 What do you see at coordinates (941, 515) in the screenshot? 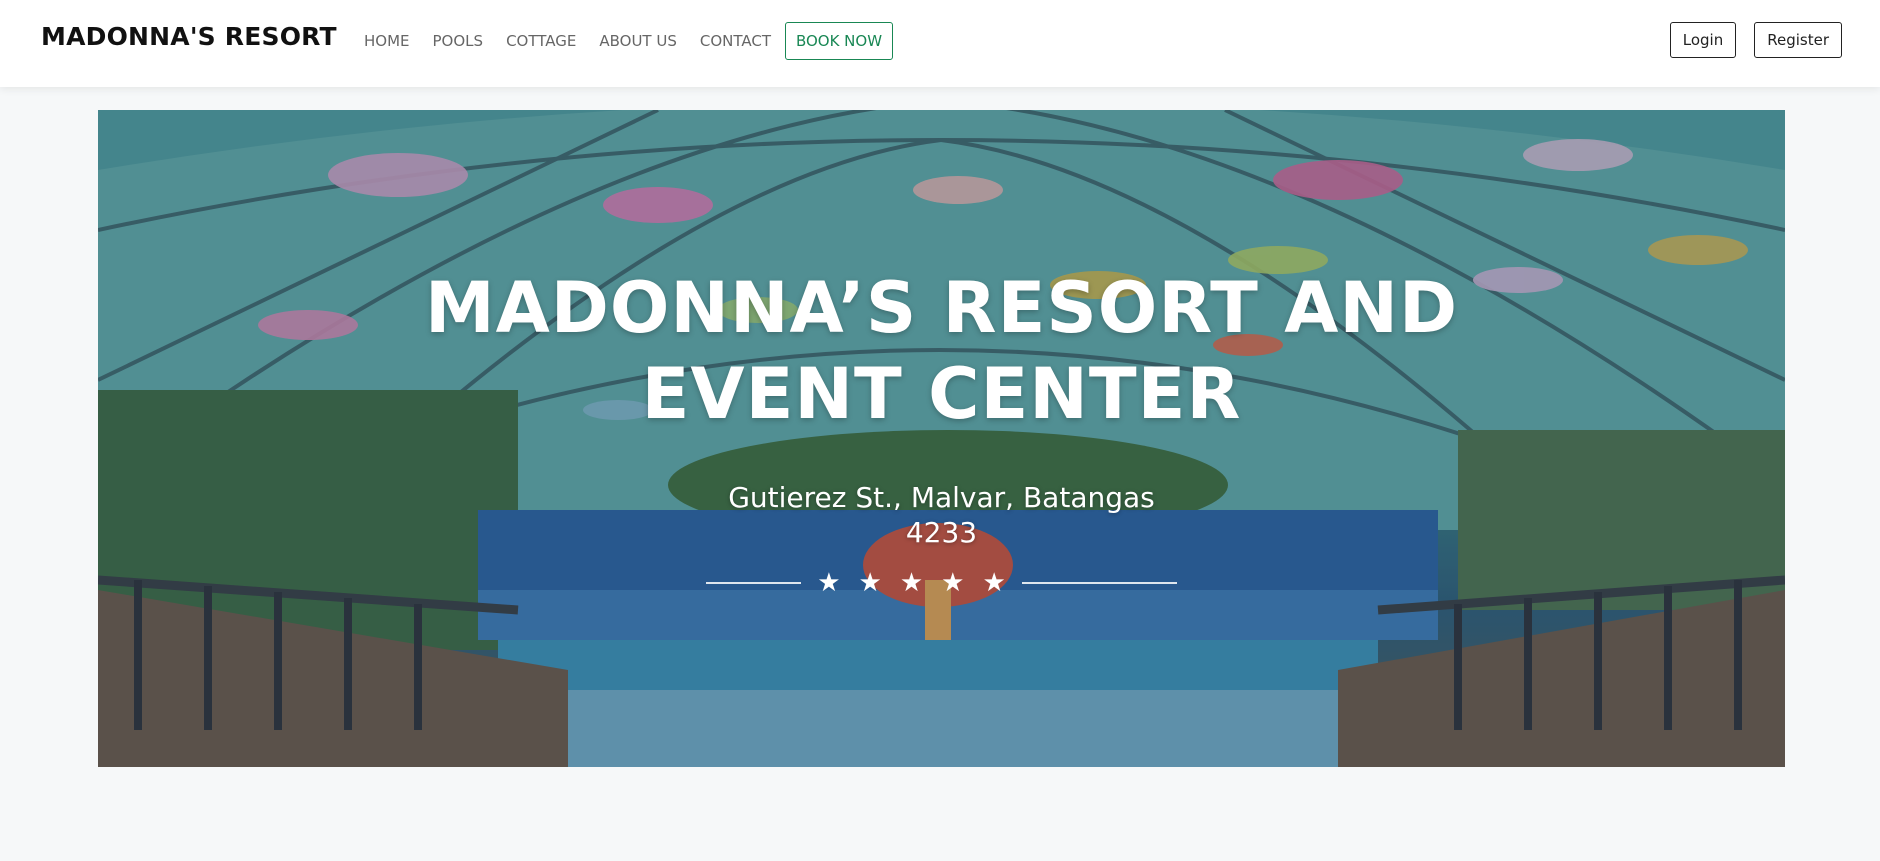
I see `hero-address: Gutierez St., Malvar, Batangas 4233` at bounding box center [941, 515].